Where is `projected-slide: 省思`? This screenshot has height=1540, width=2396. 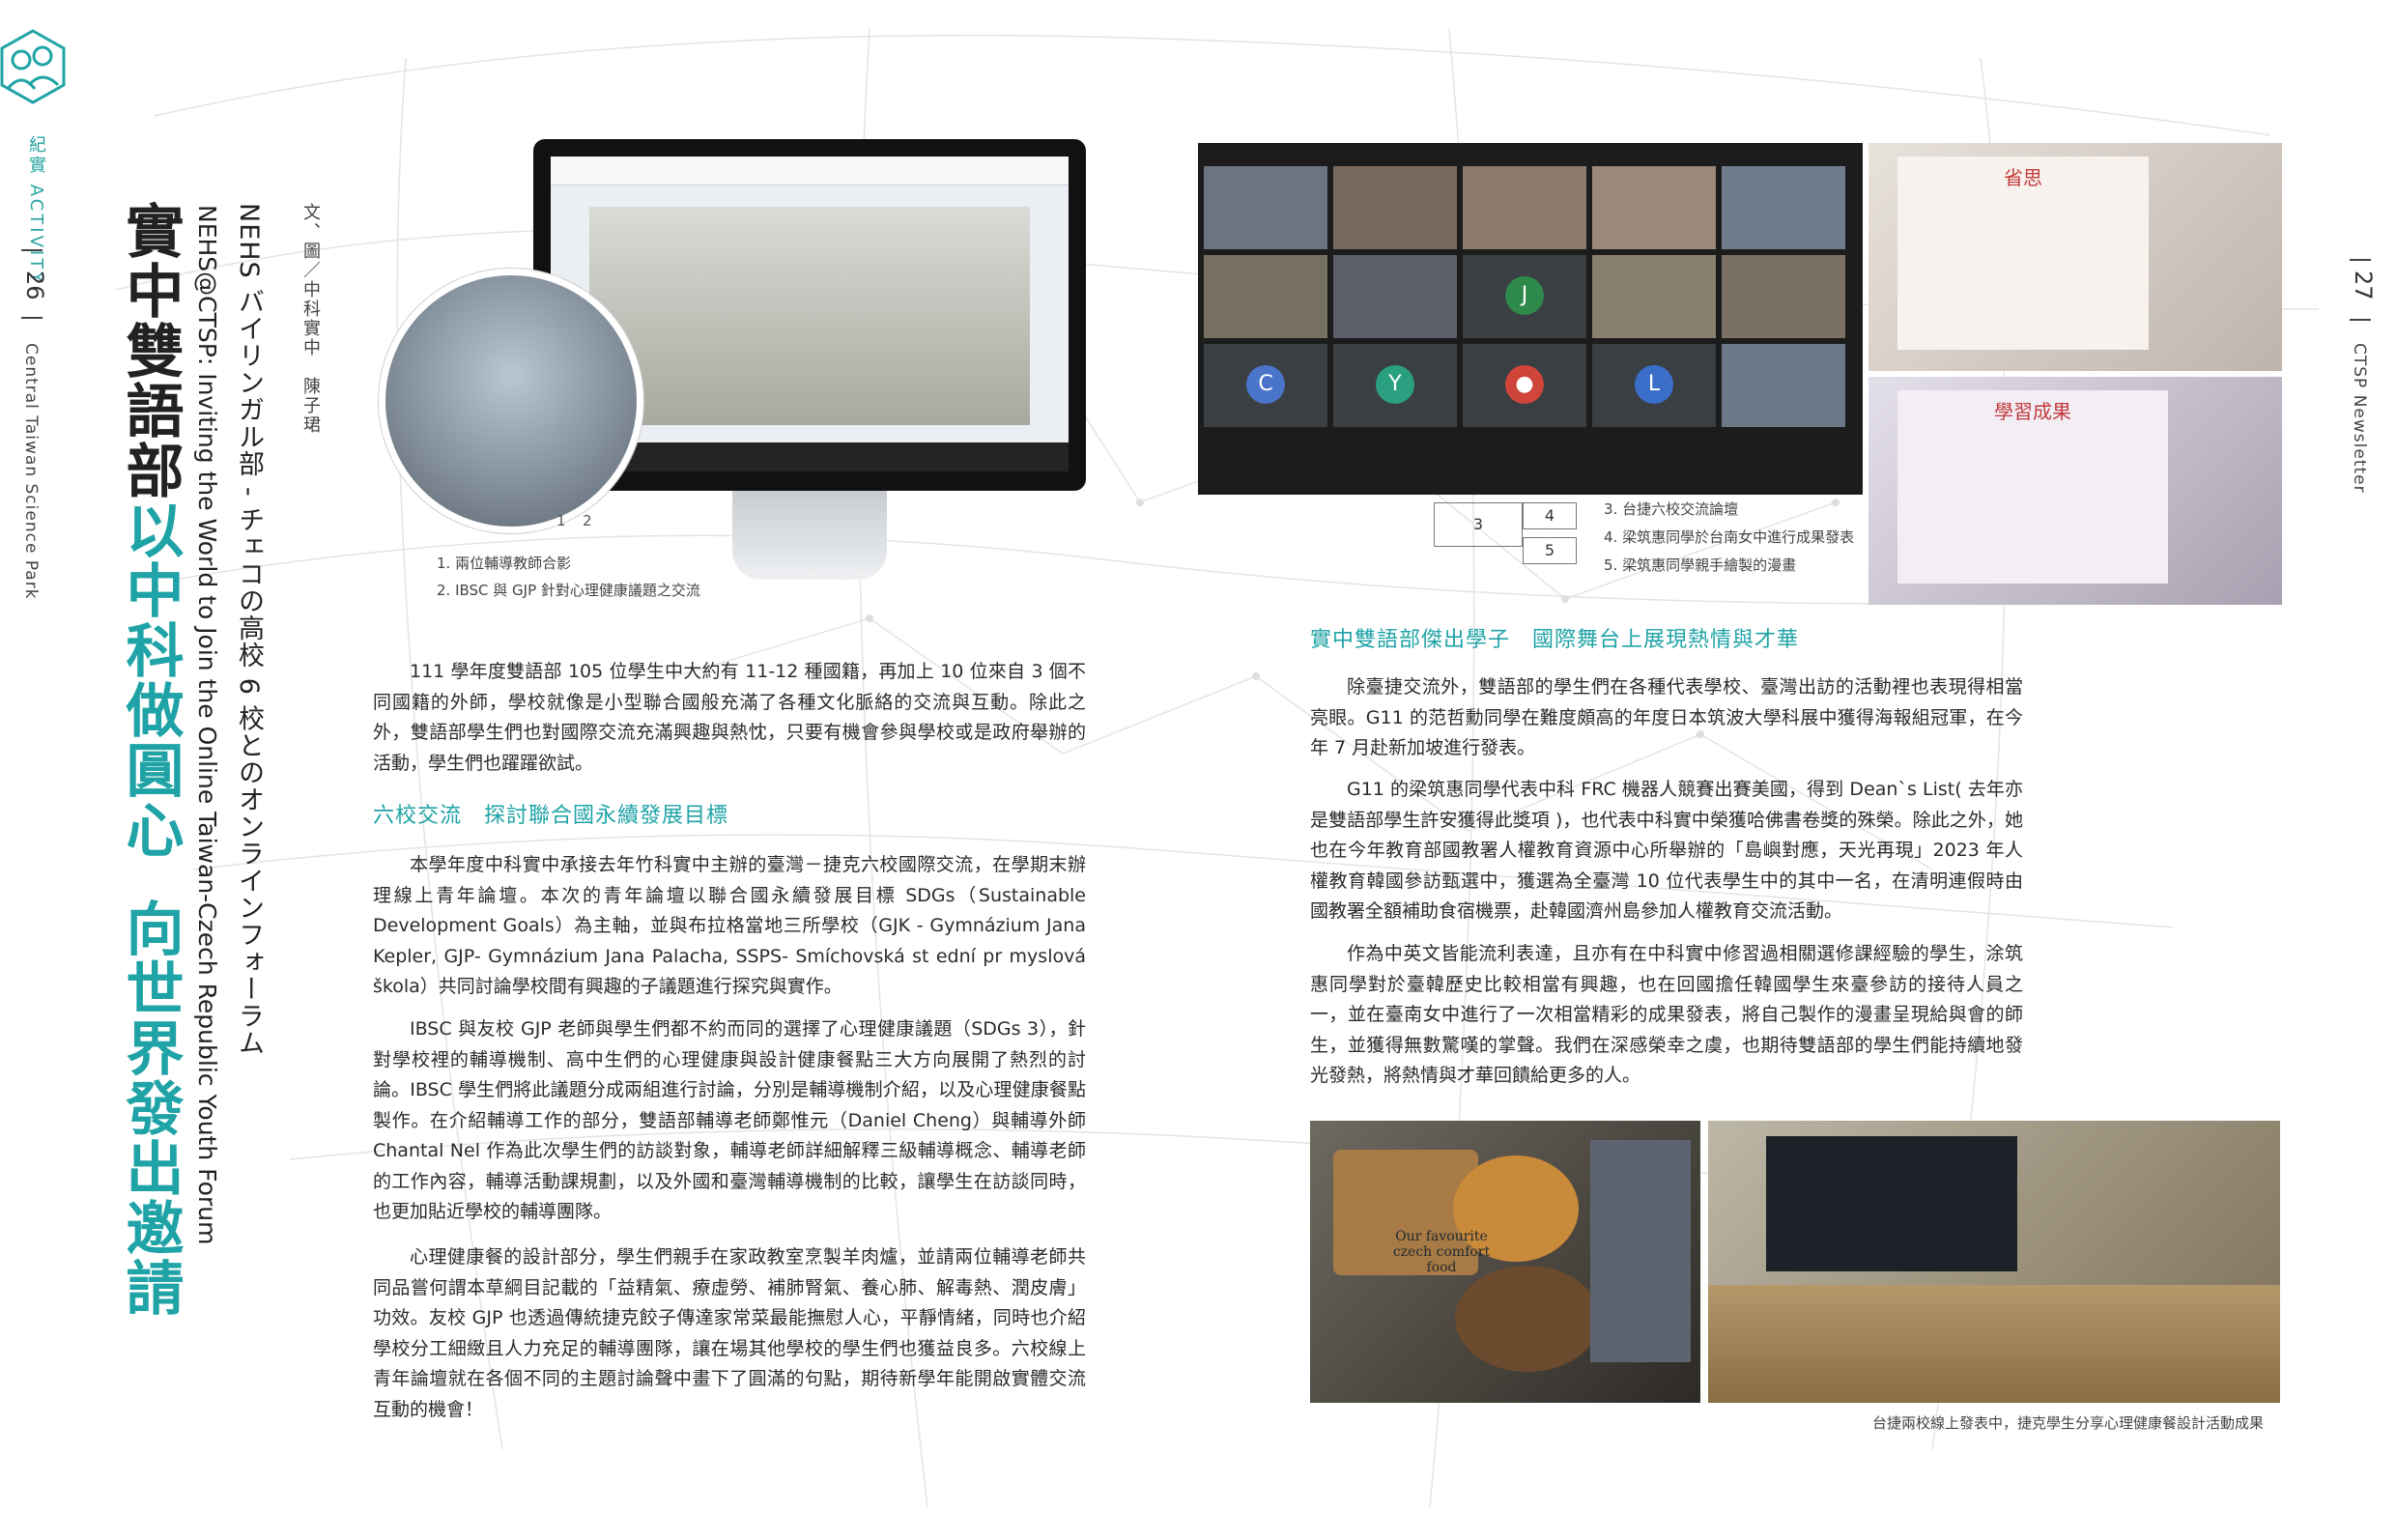
projected-slide: 省思 is located at coordinates (2023, 253).